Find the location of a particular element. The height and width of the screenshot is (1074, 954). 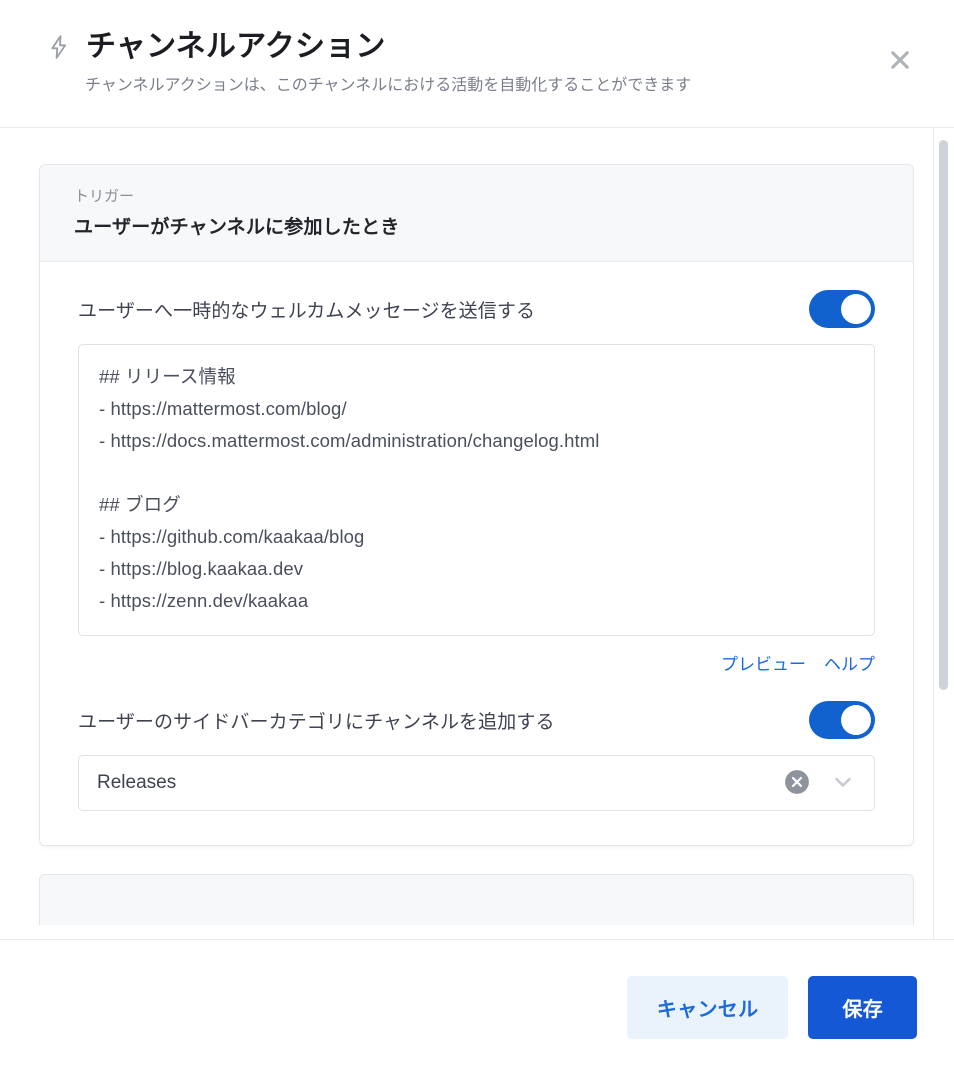

sidebar-category-value: Releases is located at coordinates (137, 782).